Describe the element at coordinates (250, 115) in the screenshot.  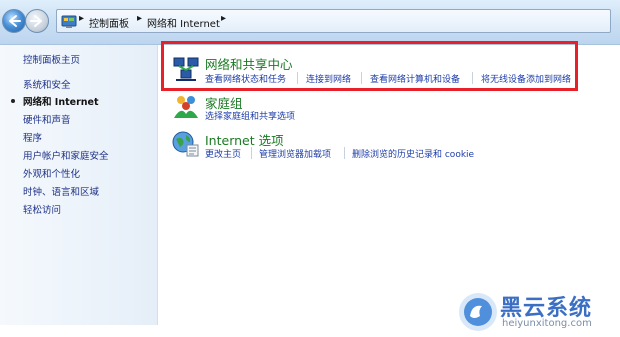
I see `homegroup-options-link: 选择家庭组和共享选项` at that location.